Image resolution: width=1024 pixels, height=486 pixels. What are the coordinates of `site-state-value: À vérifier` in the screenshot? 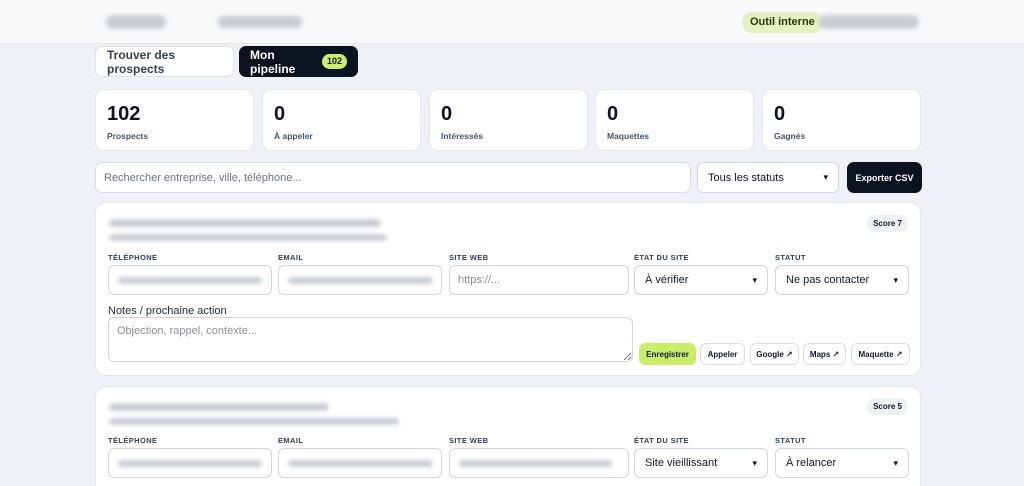 It's located at (667, 280).